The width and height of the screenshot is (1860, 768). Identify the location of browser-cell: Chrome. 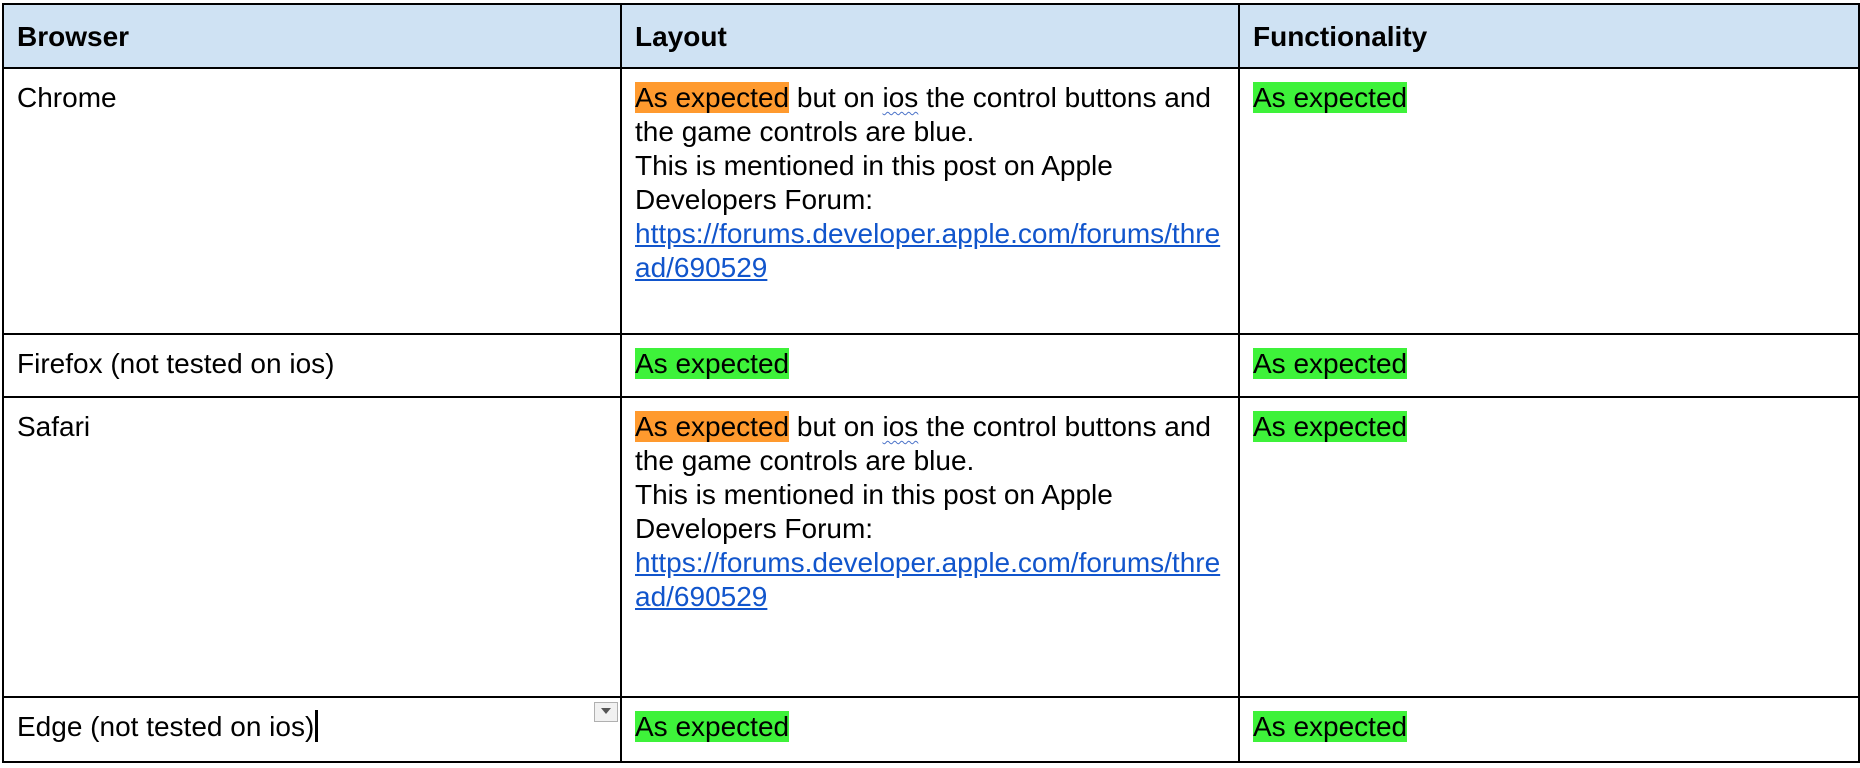
(312, 201).